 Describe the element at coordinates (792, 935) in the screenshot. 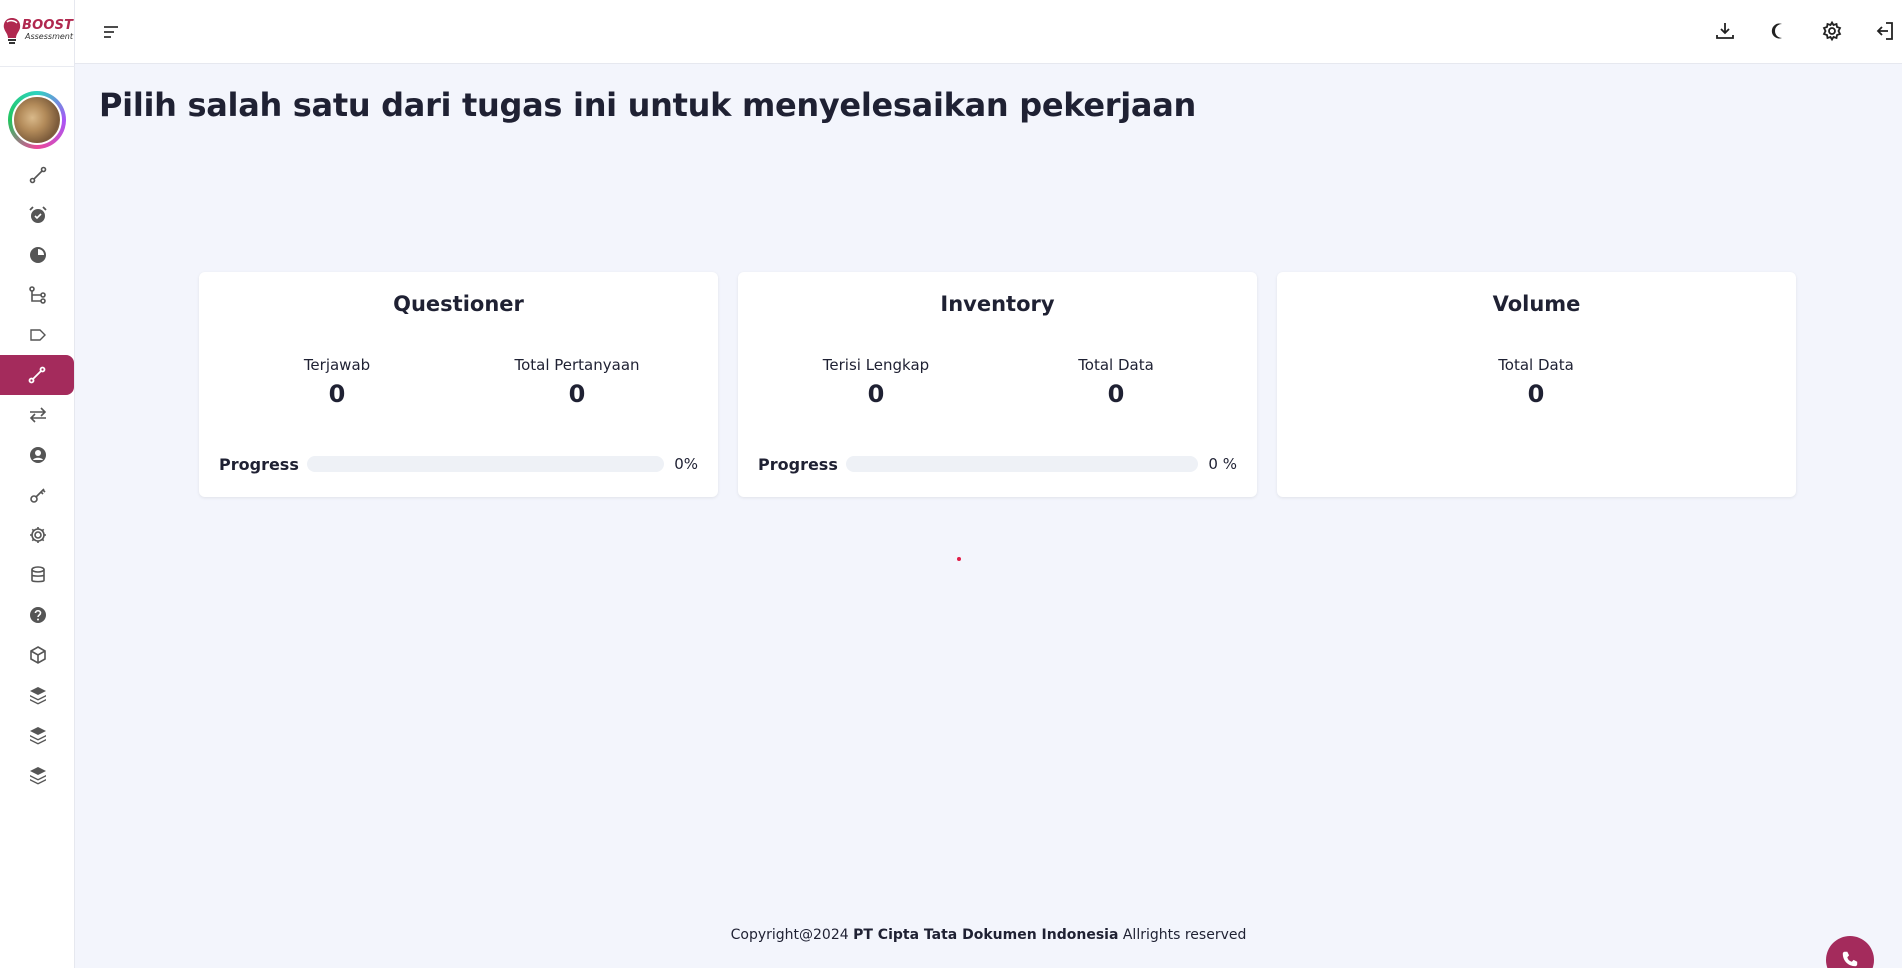

I see `footer-prefix: Copyright@2024` at that location.